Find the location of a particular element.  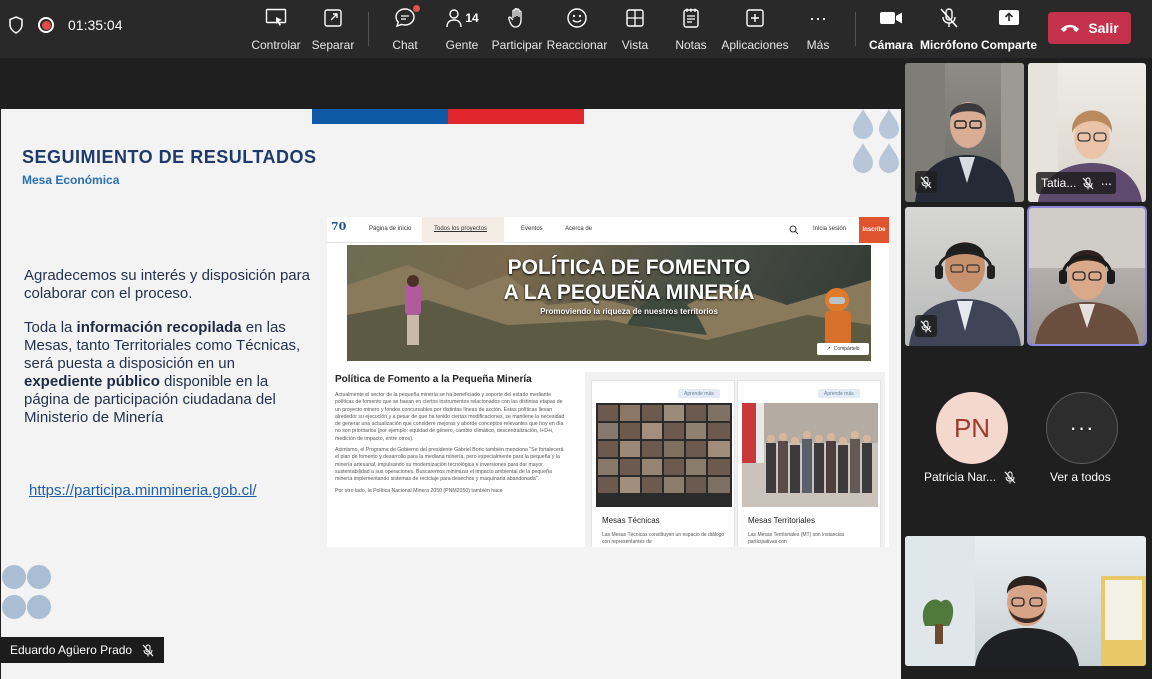

add-app-icon is located at coordinates (755, 18).